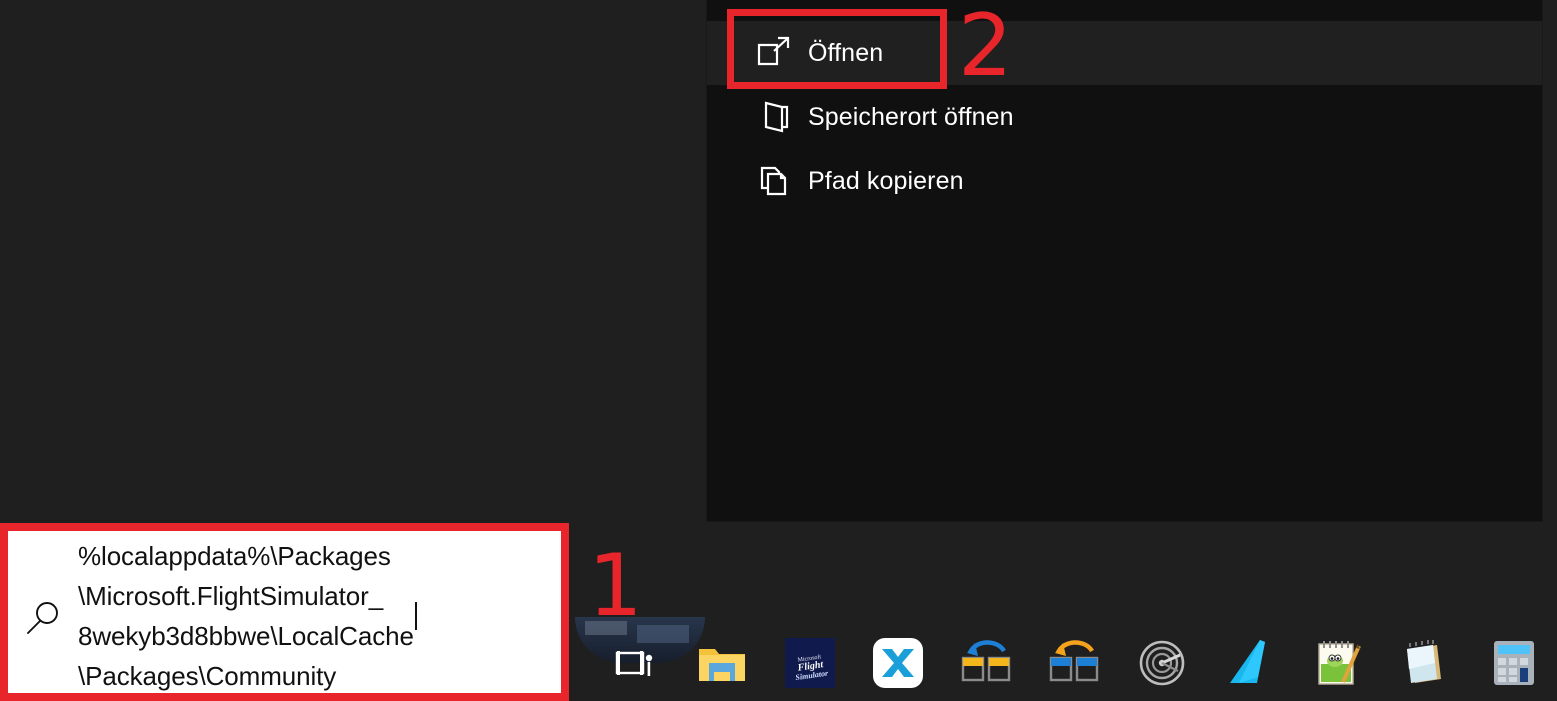 The width and height of the screenshot is (1557, 701). I want to click on taskbar-icon-list: Microsoft Flight Simulator, so click(1073, 663).